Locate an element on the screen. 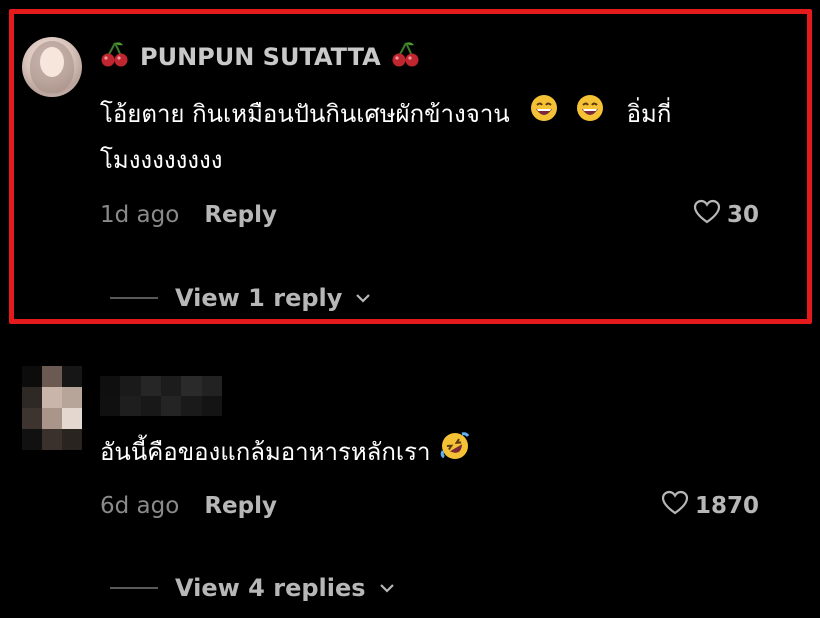  view-replies-button: View 4 replies is located at coordinates (253, 588).